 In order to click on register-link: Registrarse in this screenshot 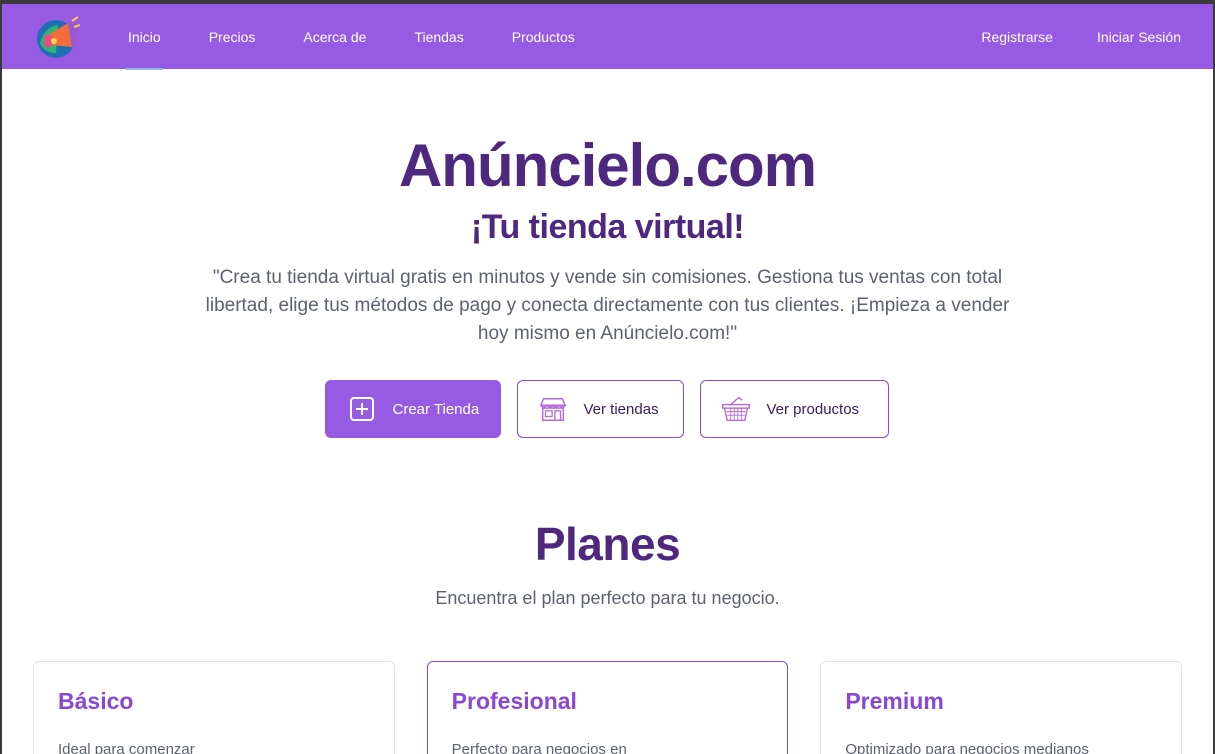, I will do `click(1017, 36)`.